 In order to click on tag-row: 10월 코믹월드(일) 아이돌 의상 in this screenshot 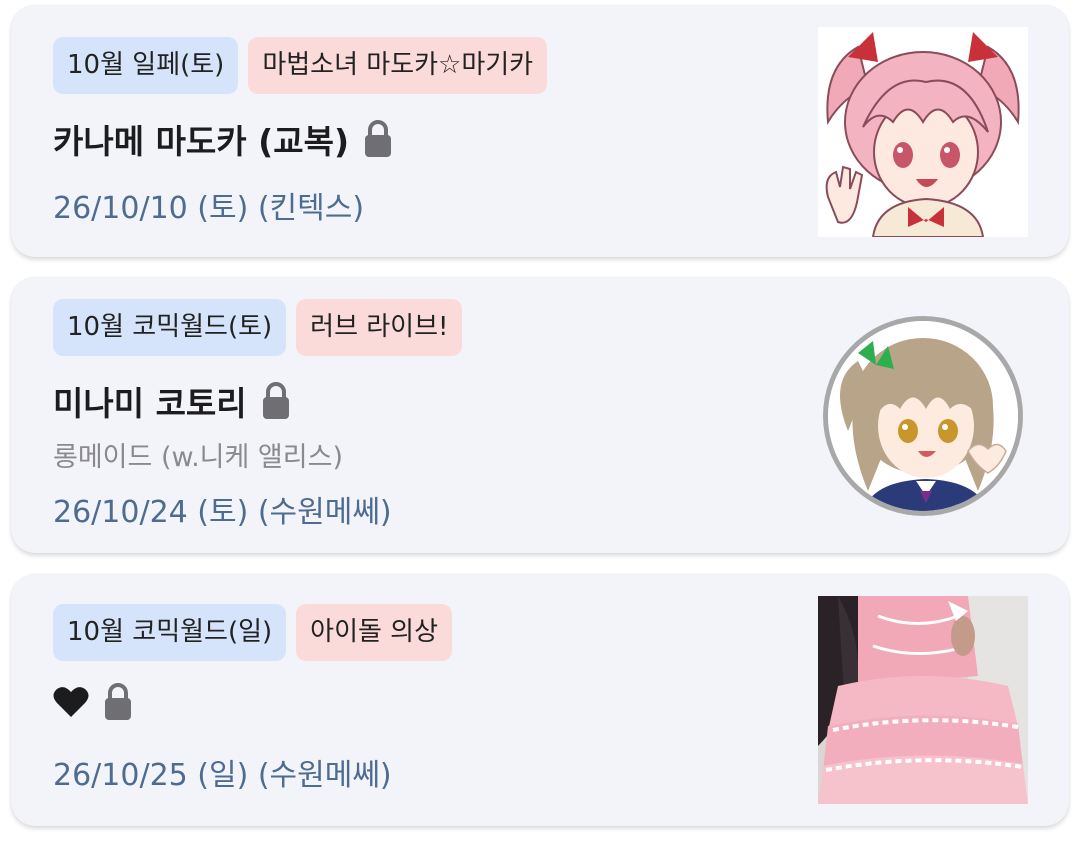, I will do `click(253, 632)`.